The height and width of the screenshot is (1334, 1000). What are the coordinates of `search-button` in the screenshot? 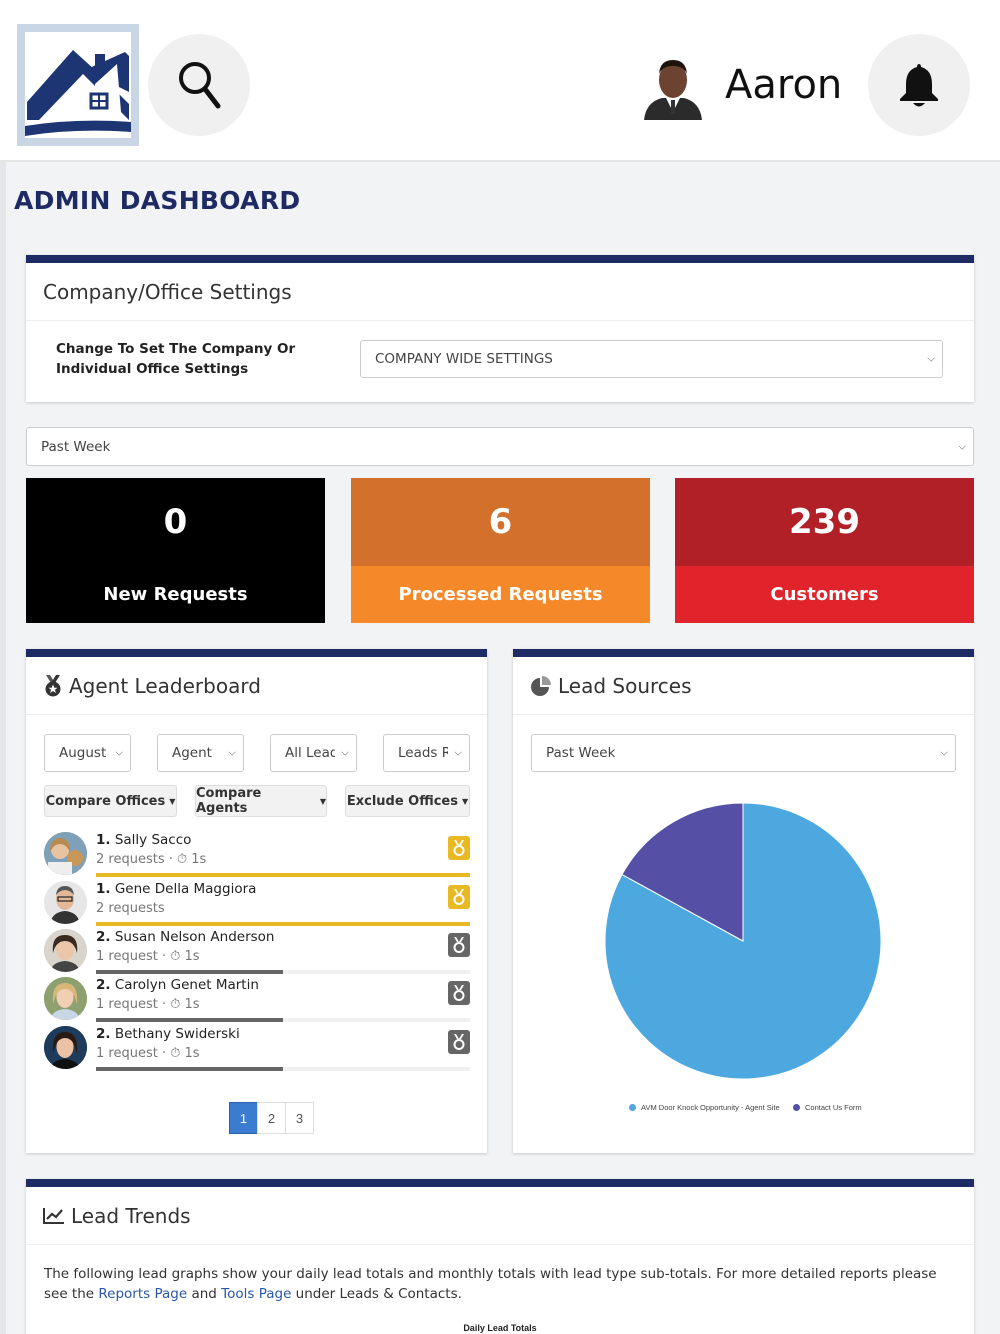 It's located at (199, 85).